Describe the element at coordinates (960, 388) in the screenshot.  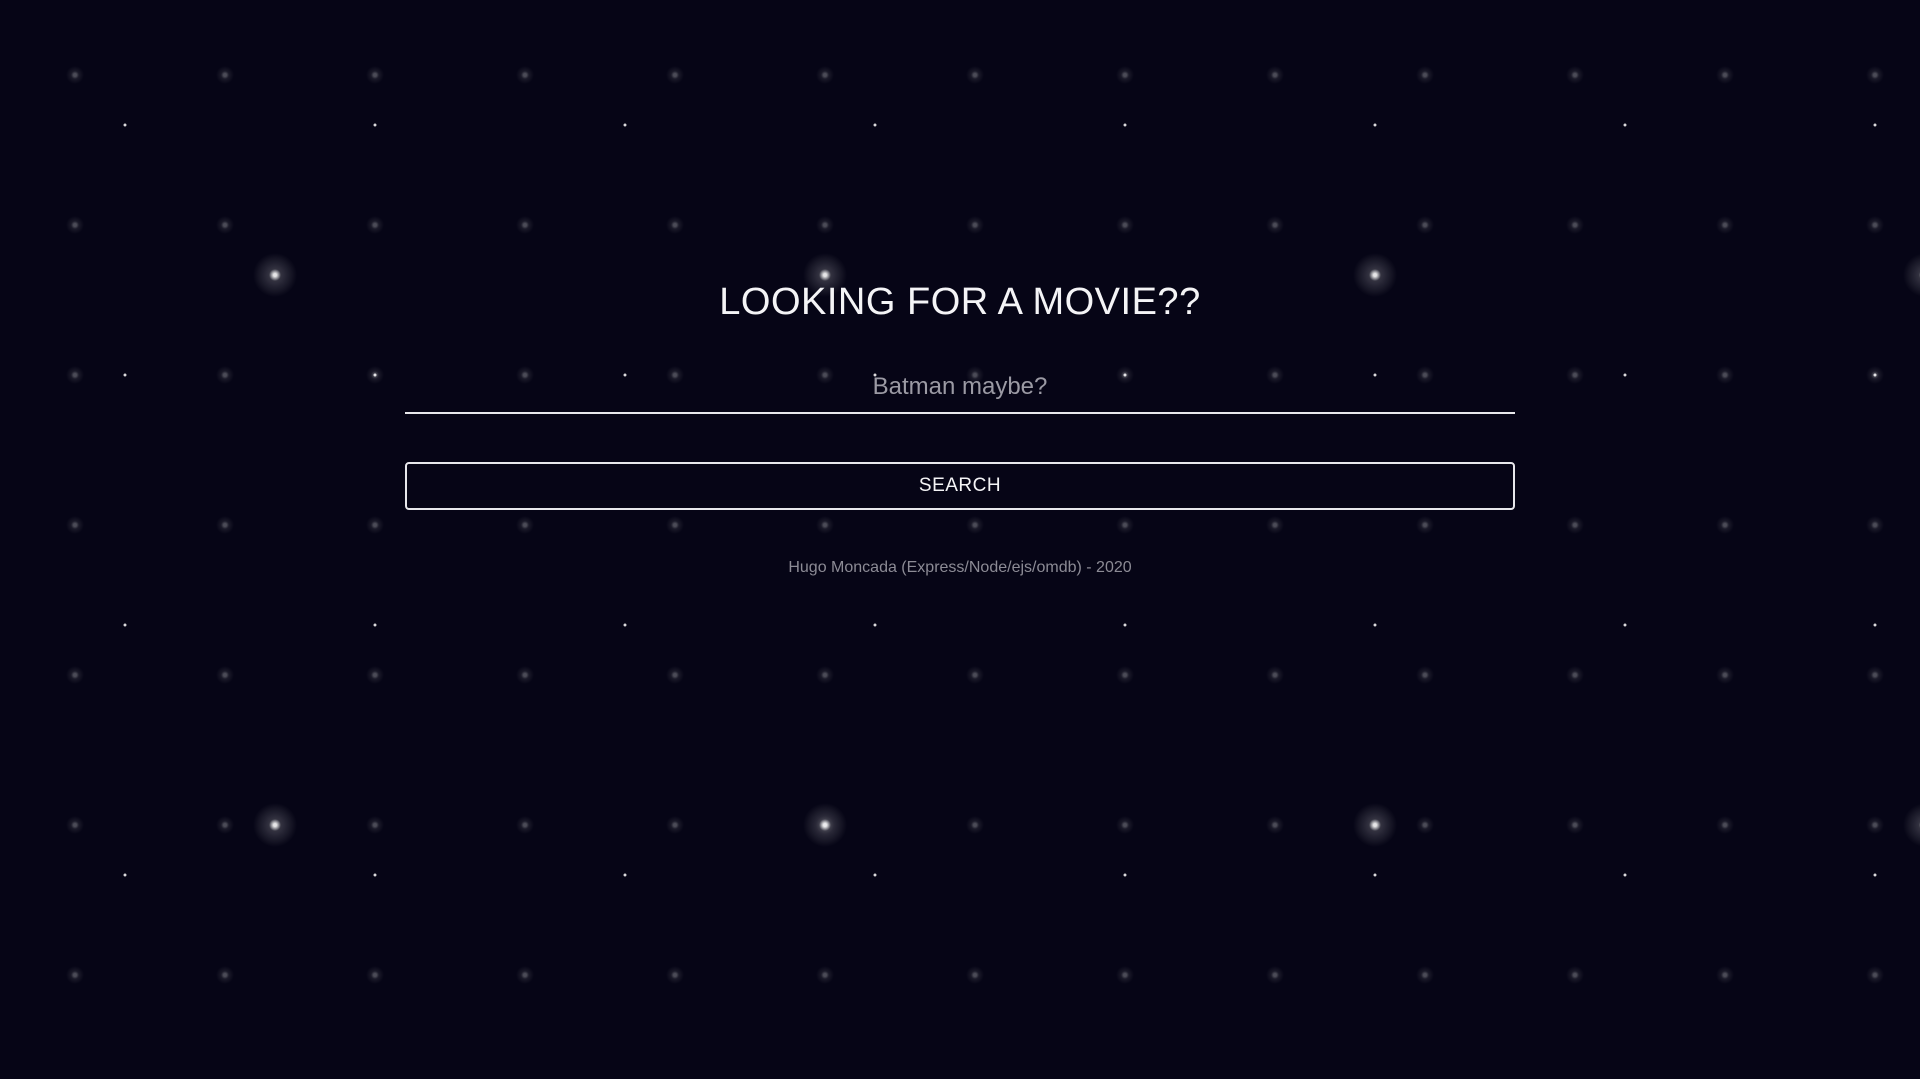
I see `search-input` at that location.